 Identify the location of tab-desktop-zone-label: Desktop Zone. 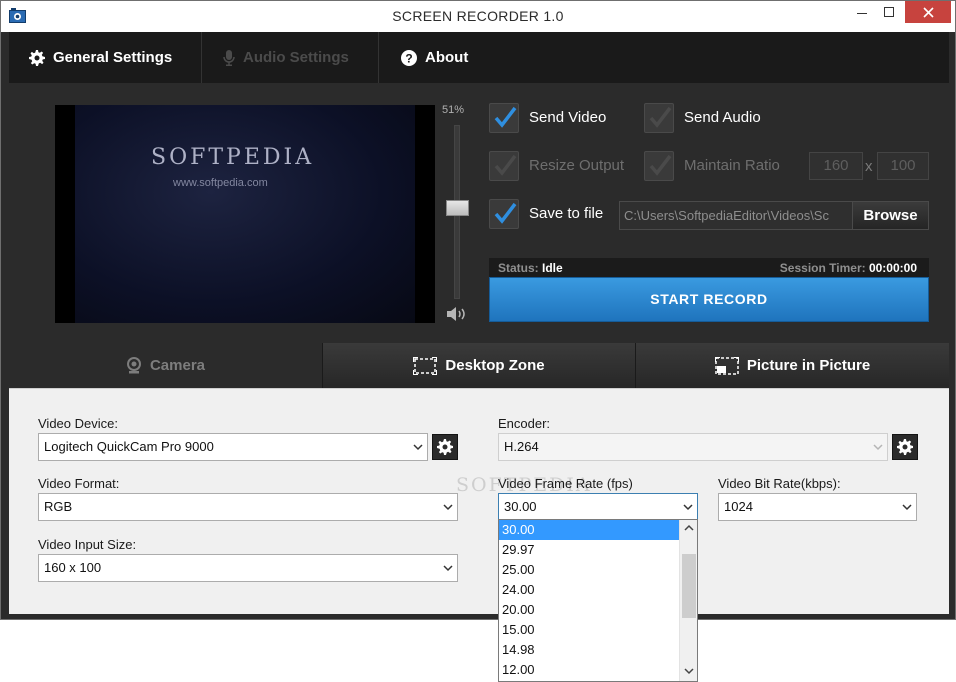
(495, 365).